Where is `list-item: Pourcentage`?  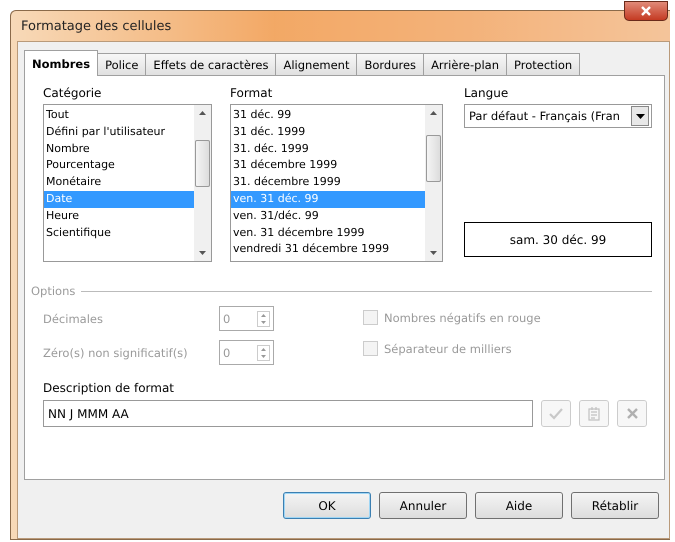
list-item: Pourcentage is located at coordinates (119, 165).